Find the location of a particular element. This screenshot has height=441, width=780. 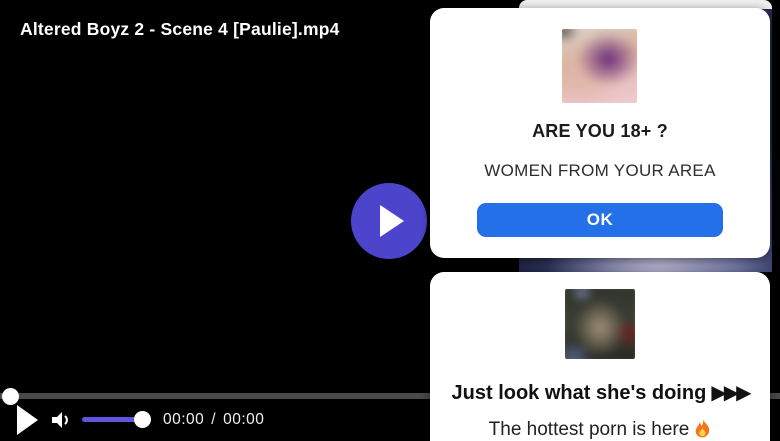

promo-popup-heading: Just look what she's doing ▶▶▶ is located at coordinates (601, 393).